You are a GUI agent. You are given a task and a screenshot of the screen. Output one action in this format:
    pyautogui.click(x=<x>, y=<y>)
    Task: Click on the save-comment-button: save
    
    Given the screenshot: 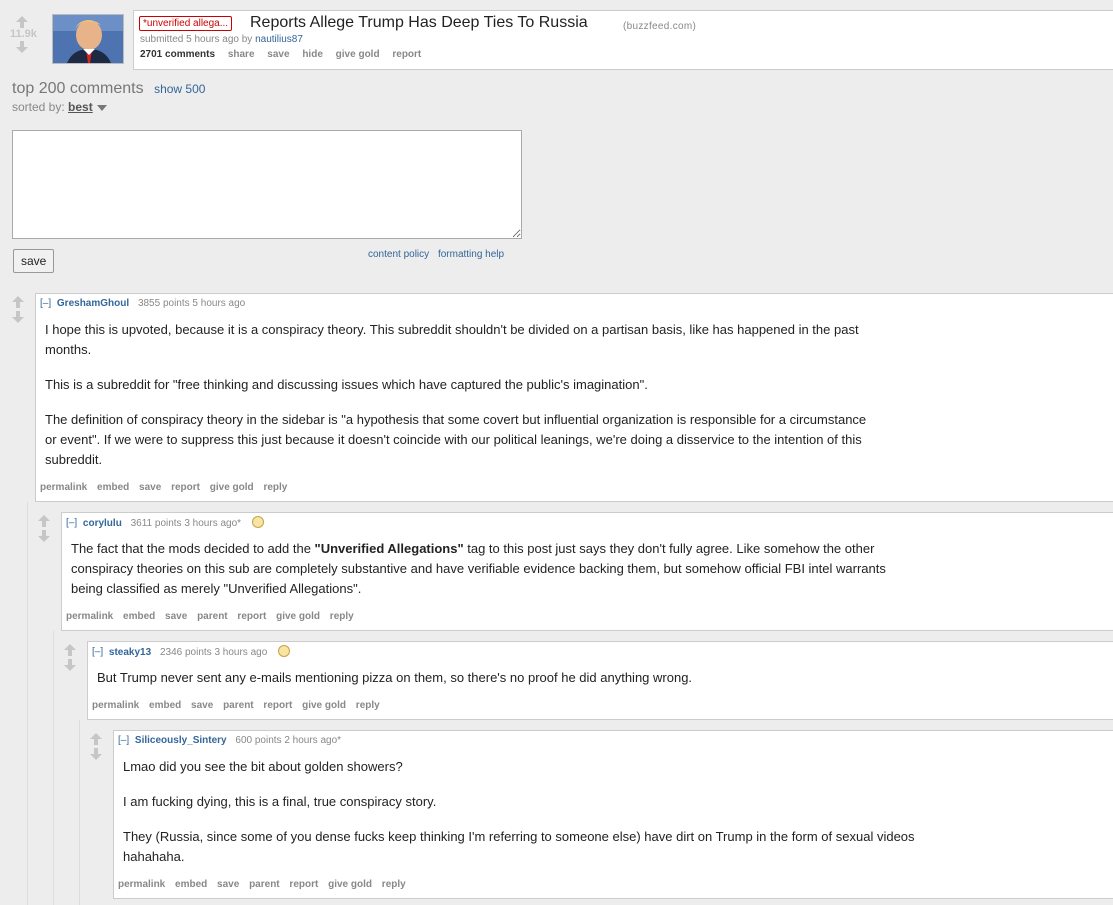 What is the action you would take?
    pyautogui.click(x=34, y=261)
    